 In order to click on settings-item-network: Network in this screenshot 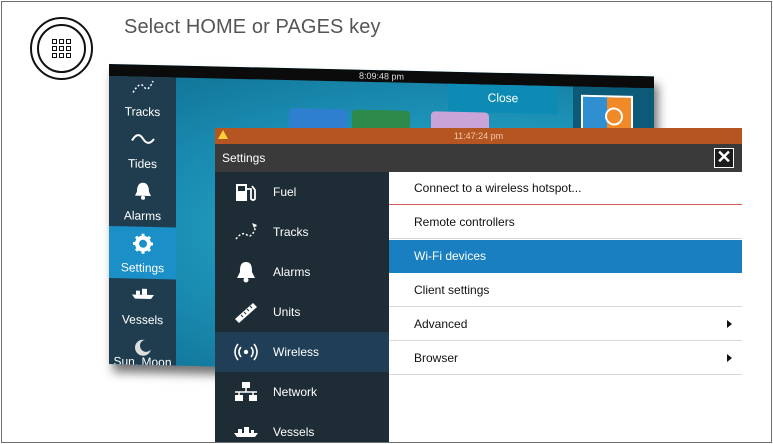, I will do `click(302, 392)`.